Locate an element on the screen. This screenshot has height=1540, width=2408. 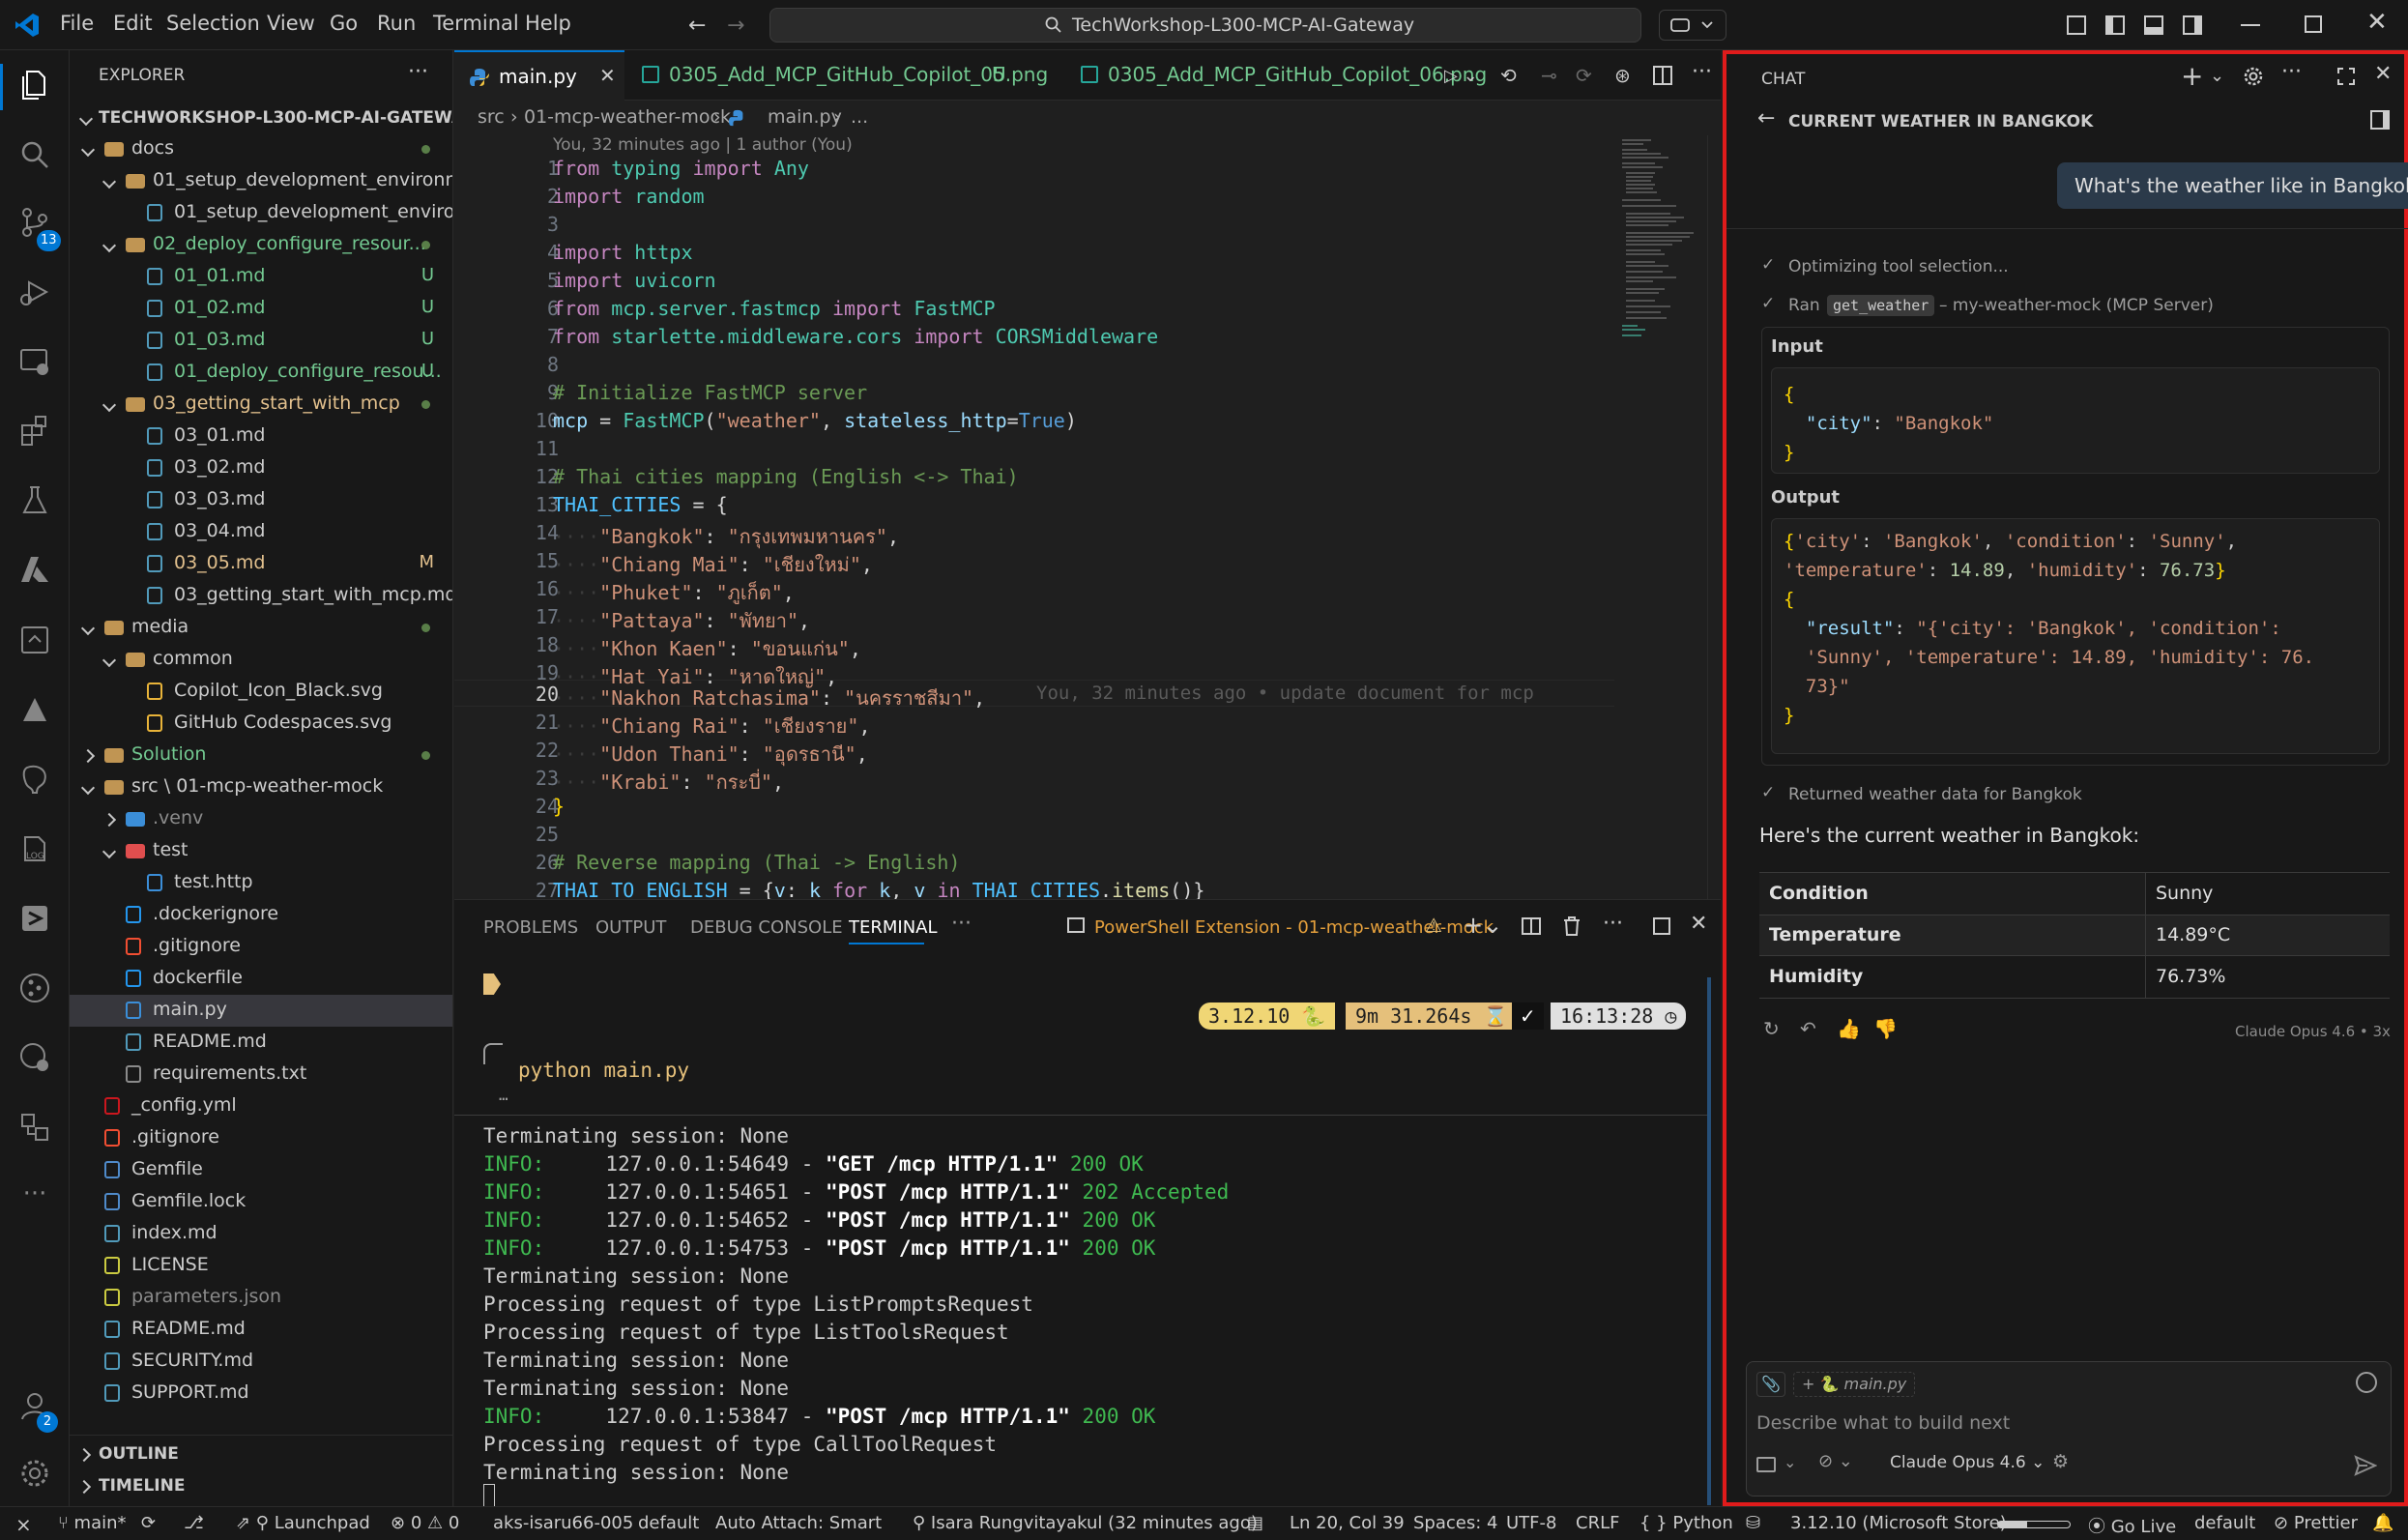
file-item: 01_01.md U is located at coordinates (261, 277).